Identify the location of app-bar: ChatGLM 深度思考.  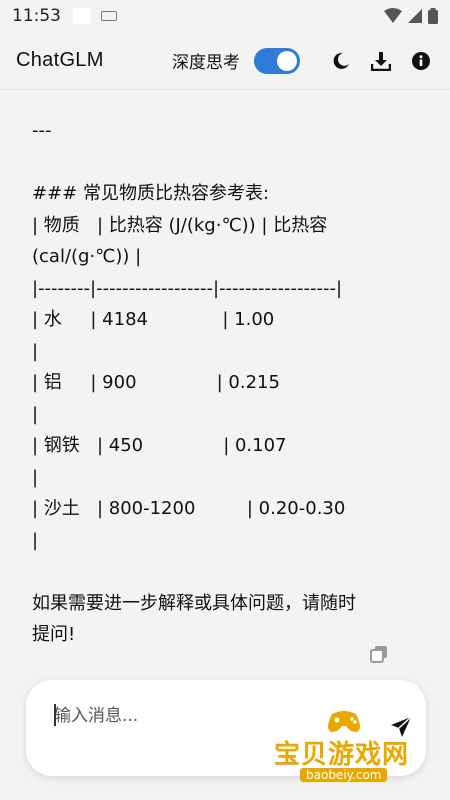
(225, 61).